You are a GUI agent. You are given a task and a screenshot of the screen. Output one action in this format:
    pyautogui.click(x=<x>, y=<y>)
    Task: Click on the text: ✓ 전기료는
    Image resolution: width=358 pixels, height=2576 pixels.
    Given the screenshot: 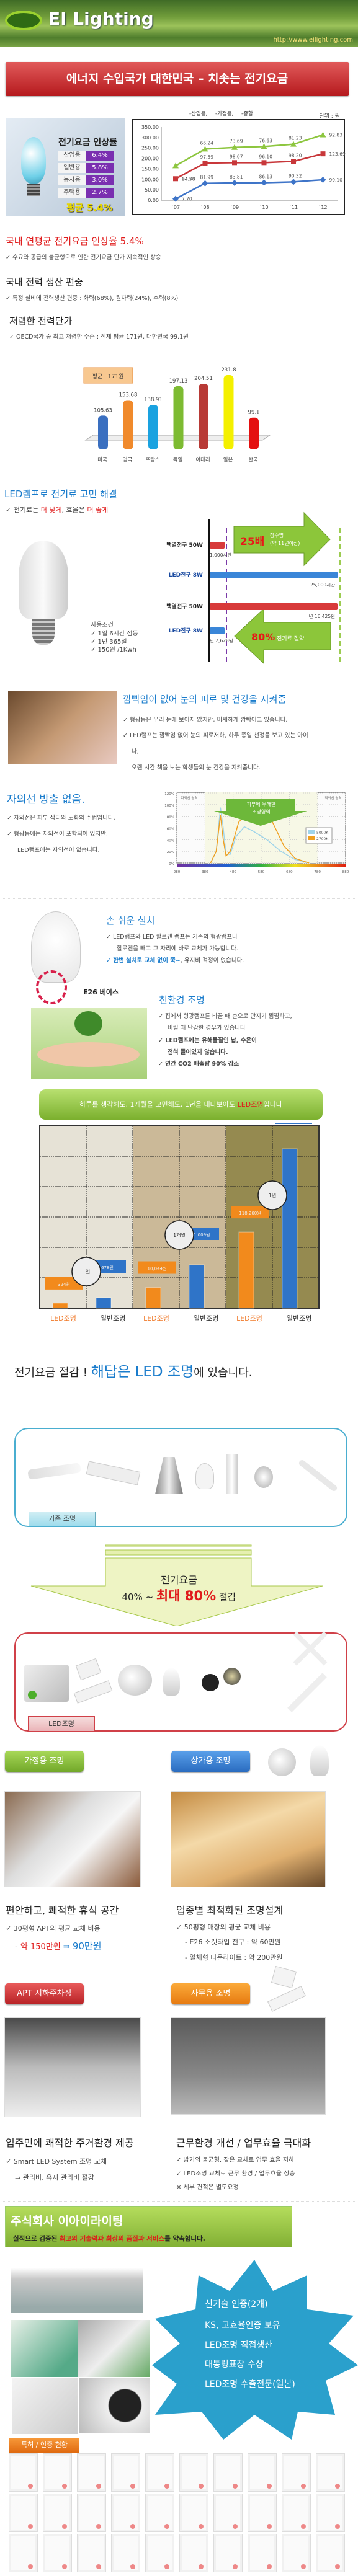 What is the action you would take?
    pyautogui.click(x=24, y=510)
    